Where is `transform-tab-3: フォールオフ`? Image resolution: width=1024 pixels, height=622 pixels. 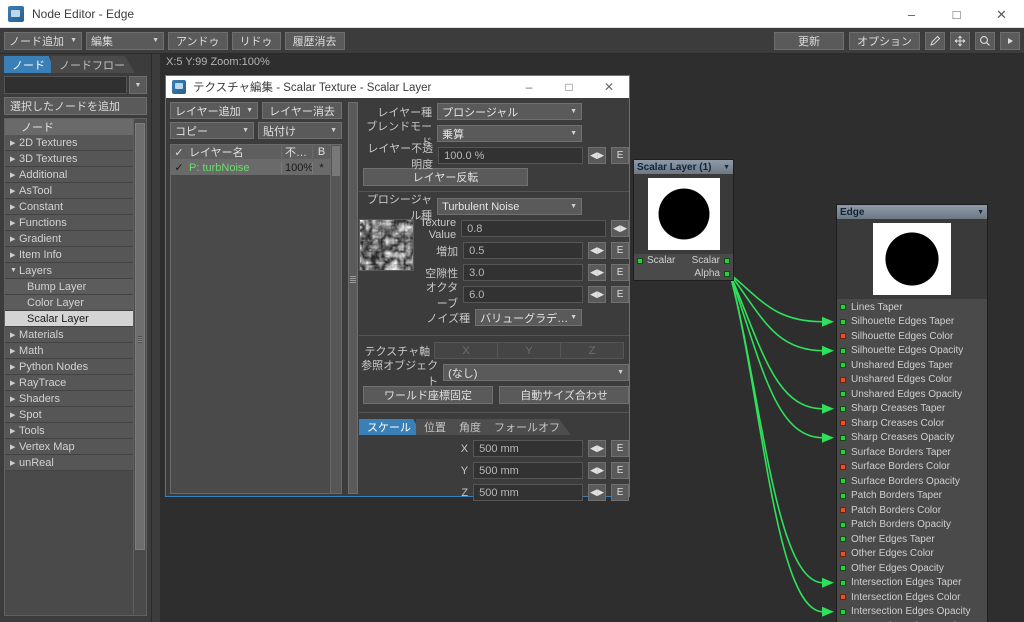
transform-tab-3: フォールオフ is located at coordinates (528, 427).